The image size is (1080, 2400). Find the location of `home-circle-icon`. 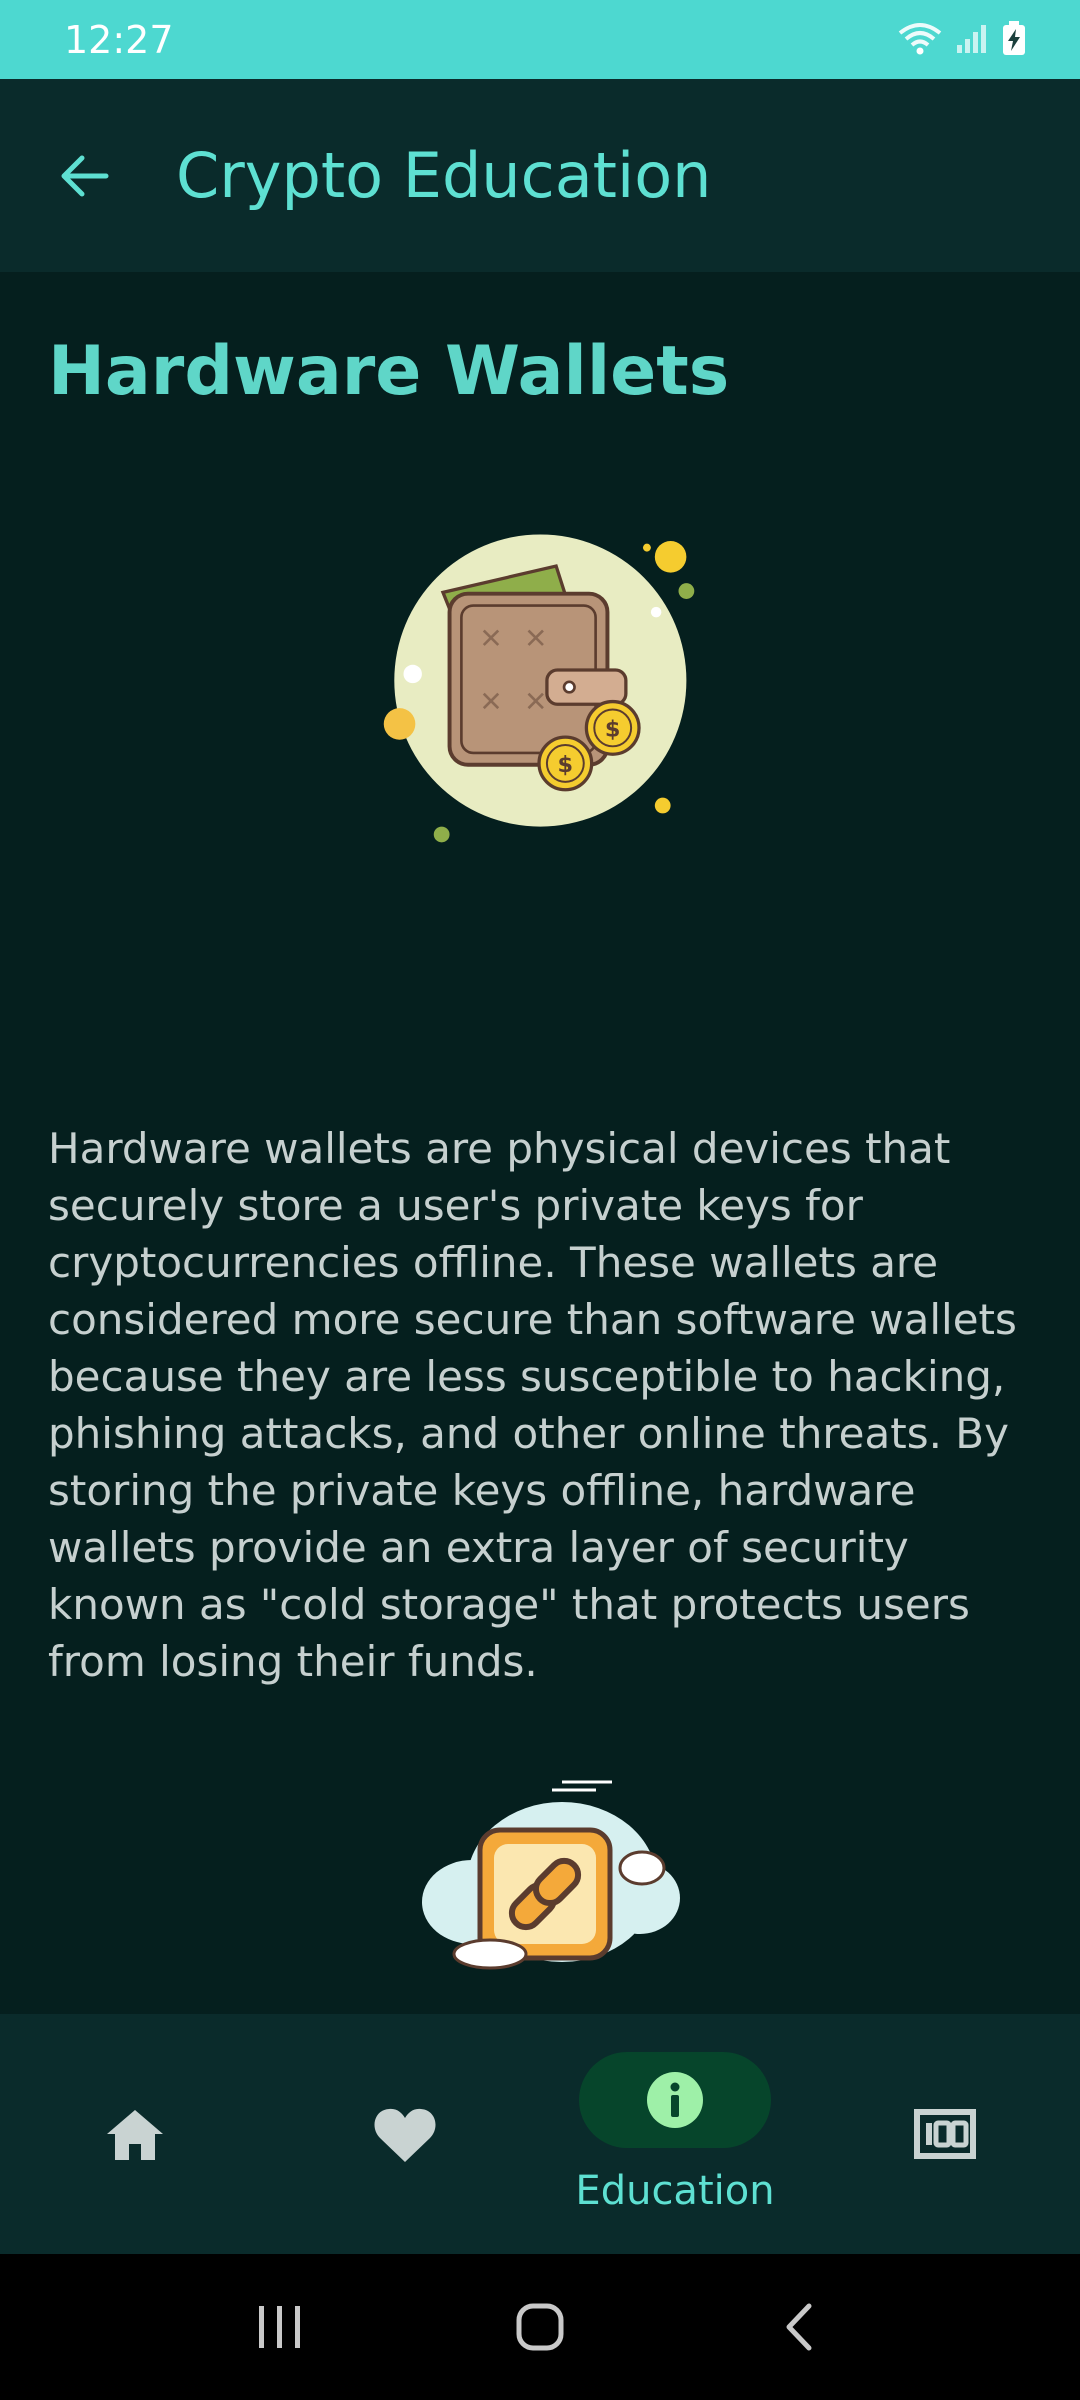

home-circle-icon is located at coordinates (540, 2327).